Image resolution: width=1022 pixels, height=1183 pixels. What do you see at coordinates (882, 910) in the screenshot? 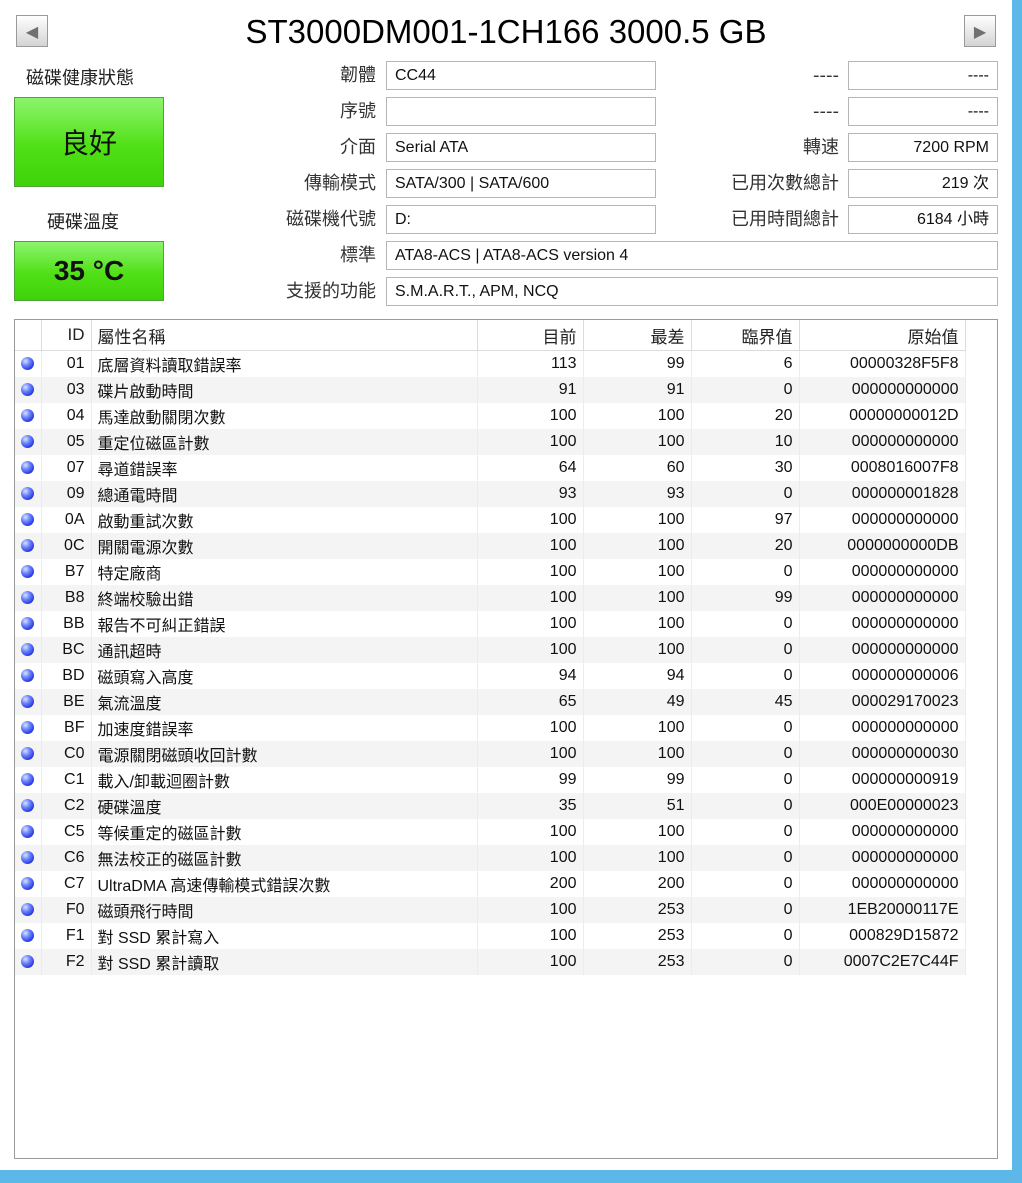
I see `raw-value: 1EB20000117E` at bounding box center [882, 910].